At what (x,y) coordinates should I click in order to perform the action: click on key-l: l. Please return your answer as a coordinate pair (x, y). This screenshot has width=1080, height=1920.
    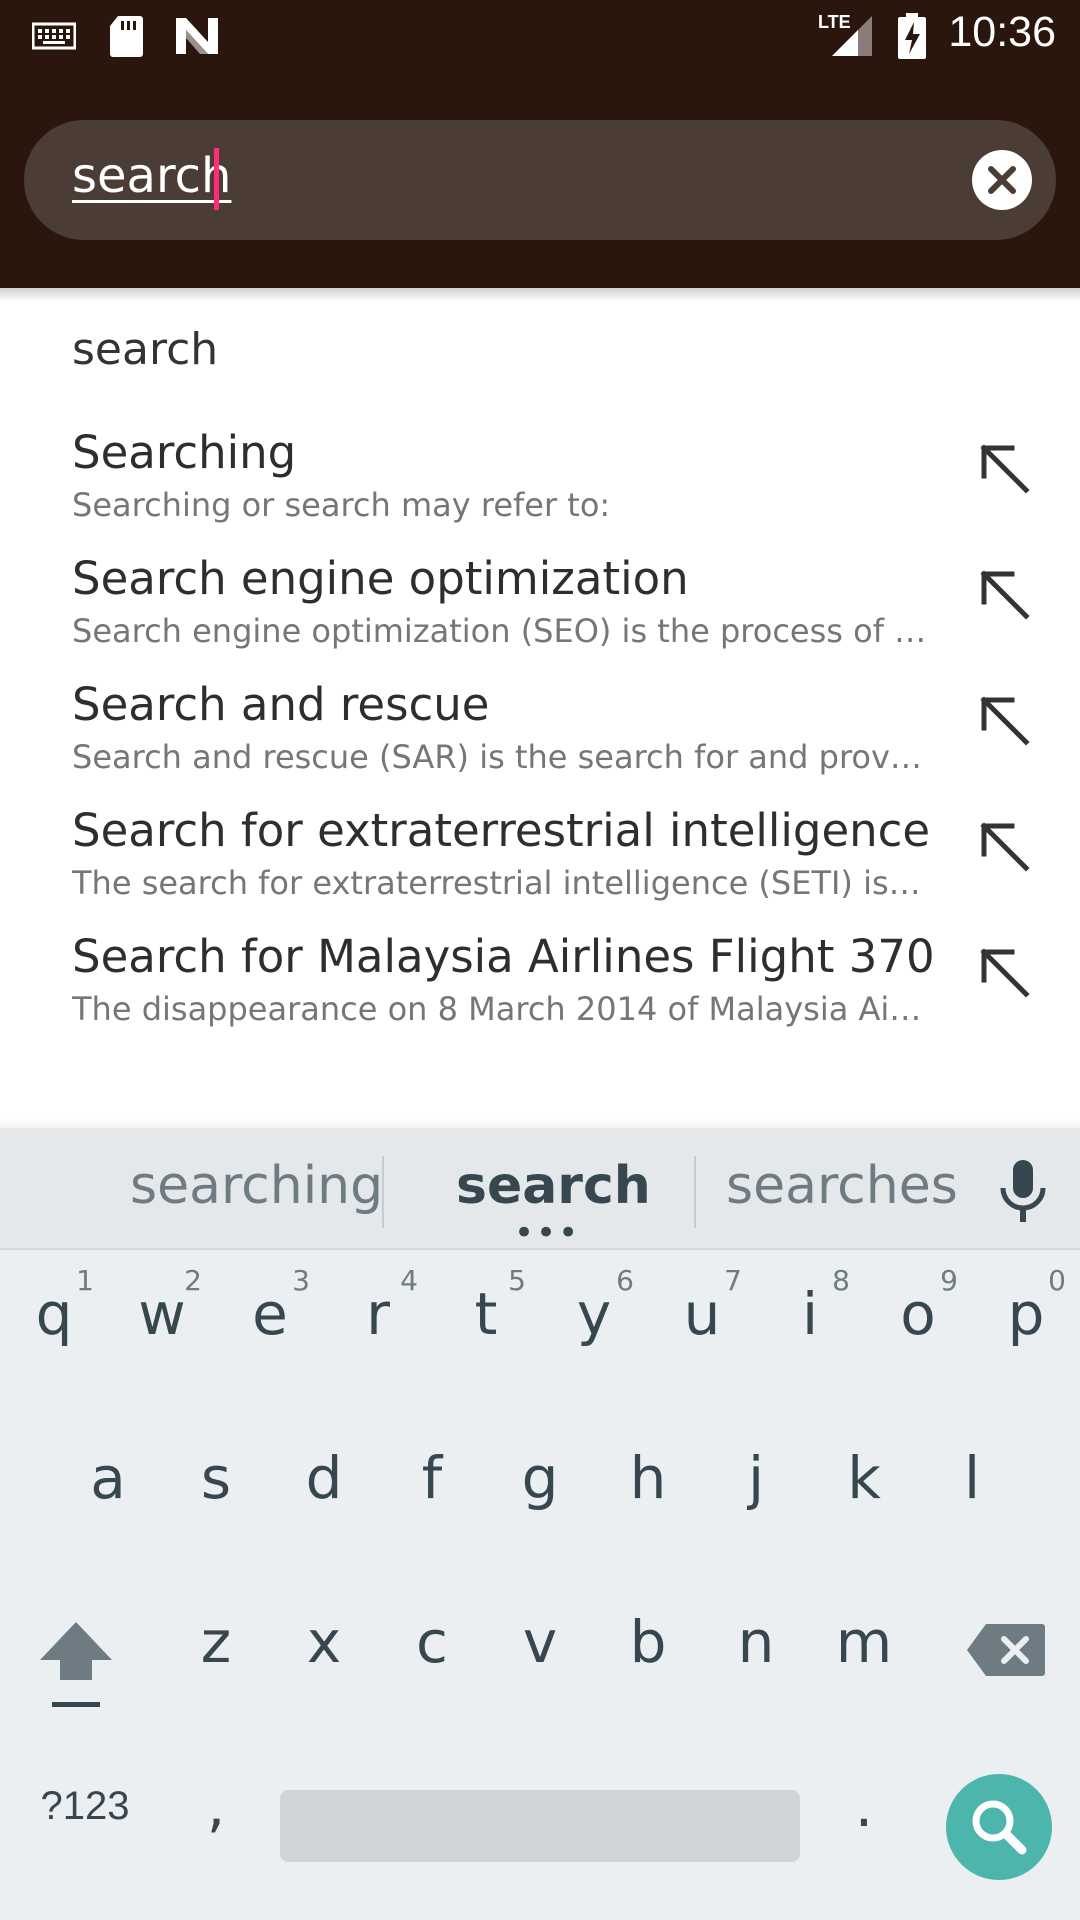
    Looking at the image, I should click on (972, 1499).